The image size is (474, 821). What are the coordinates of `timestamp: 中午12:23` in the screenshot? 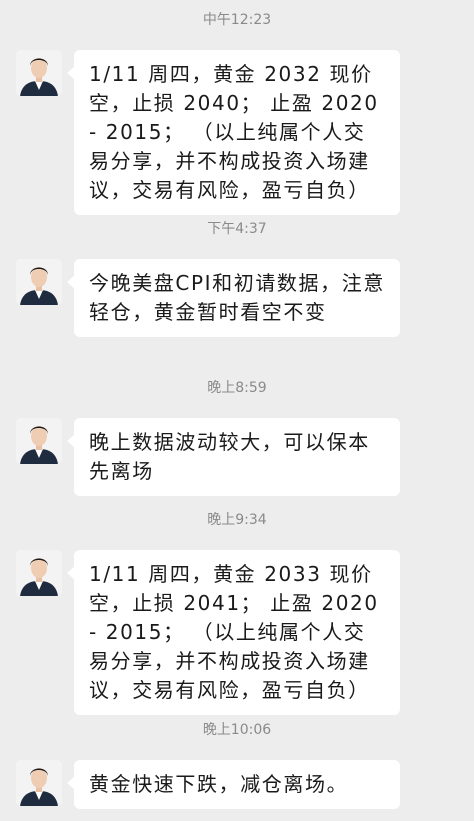 It's located at (237, 20).